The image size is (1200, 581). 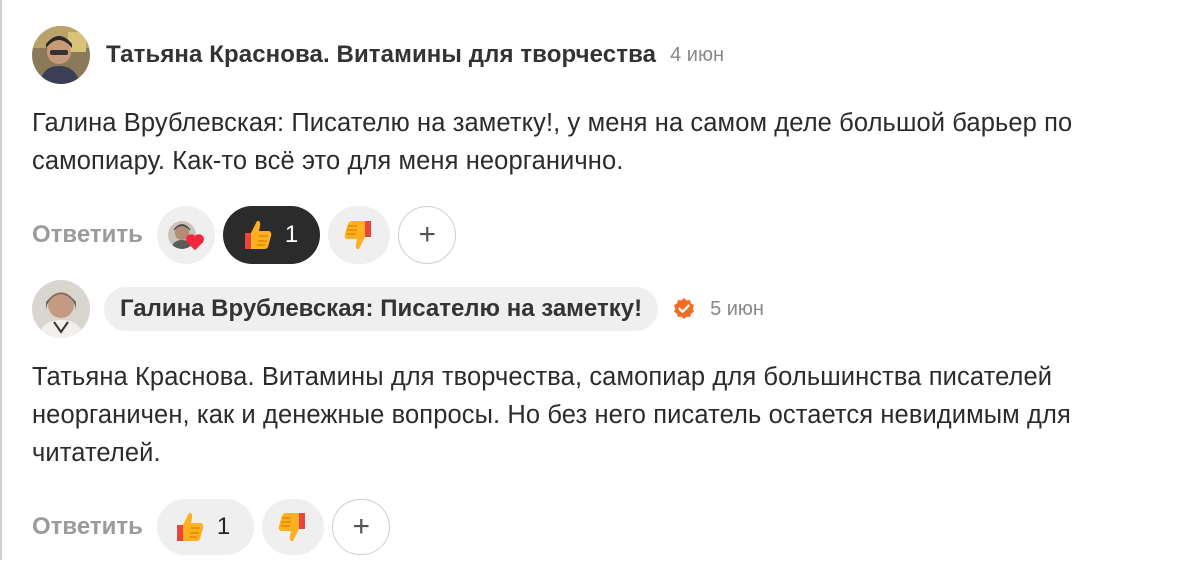 I want to click on reaction-avatar-button, so click(x=185, y=235).